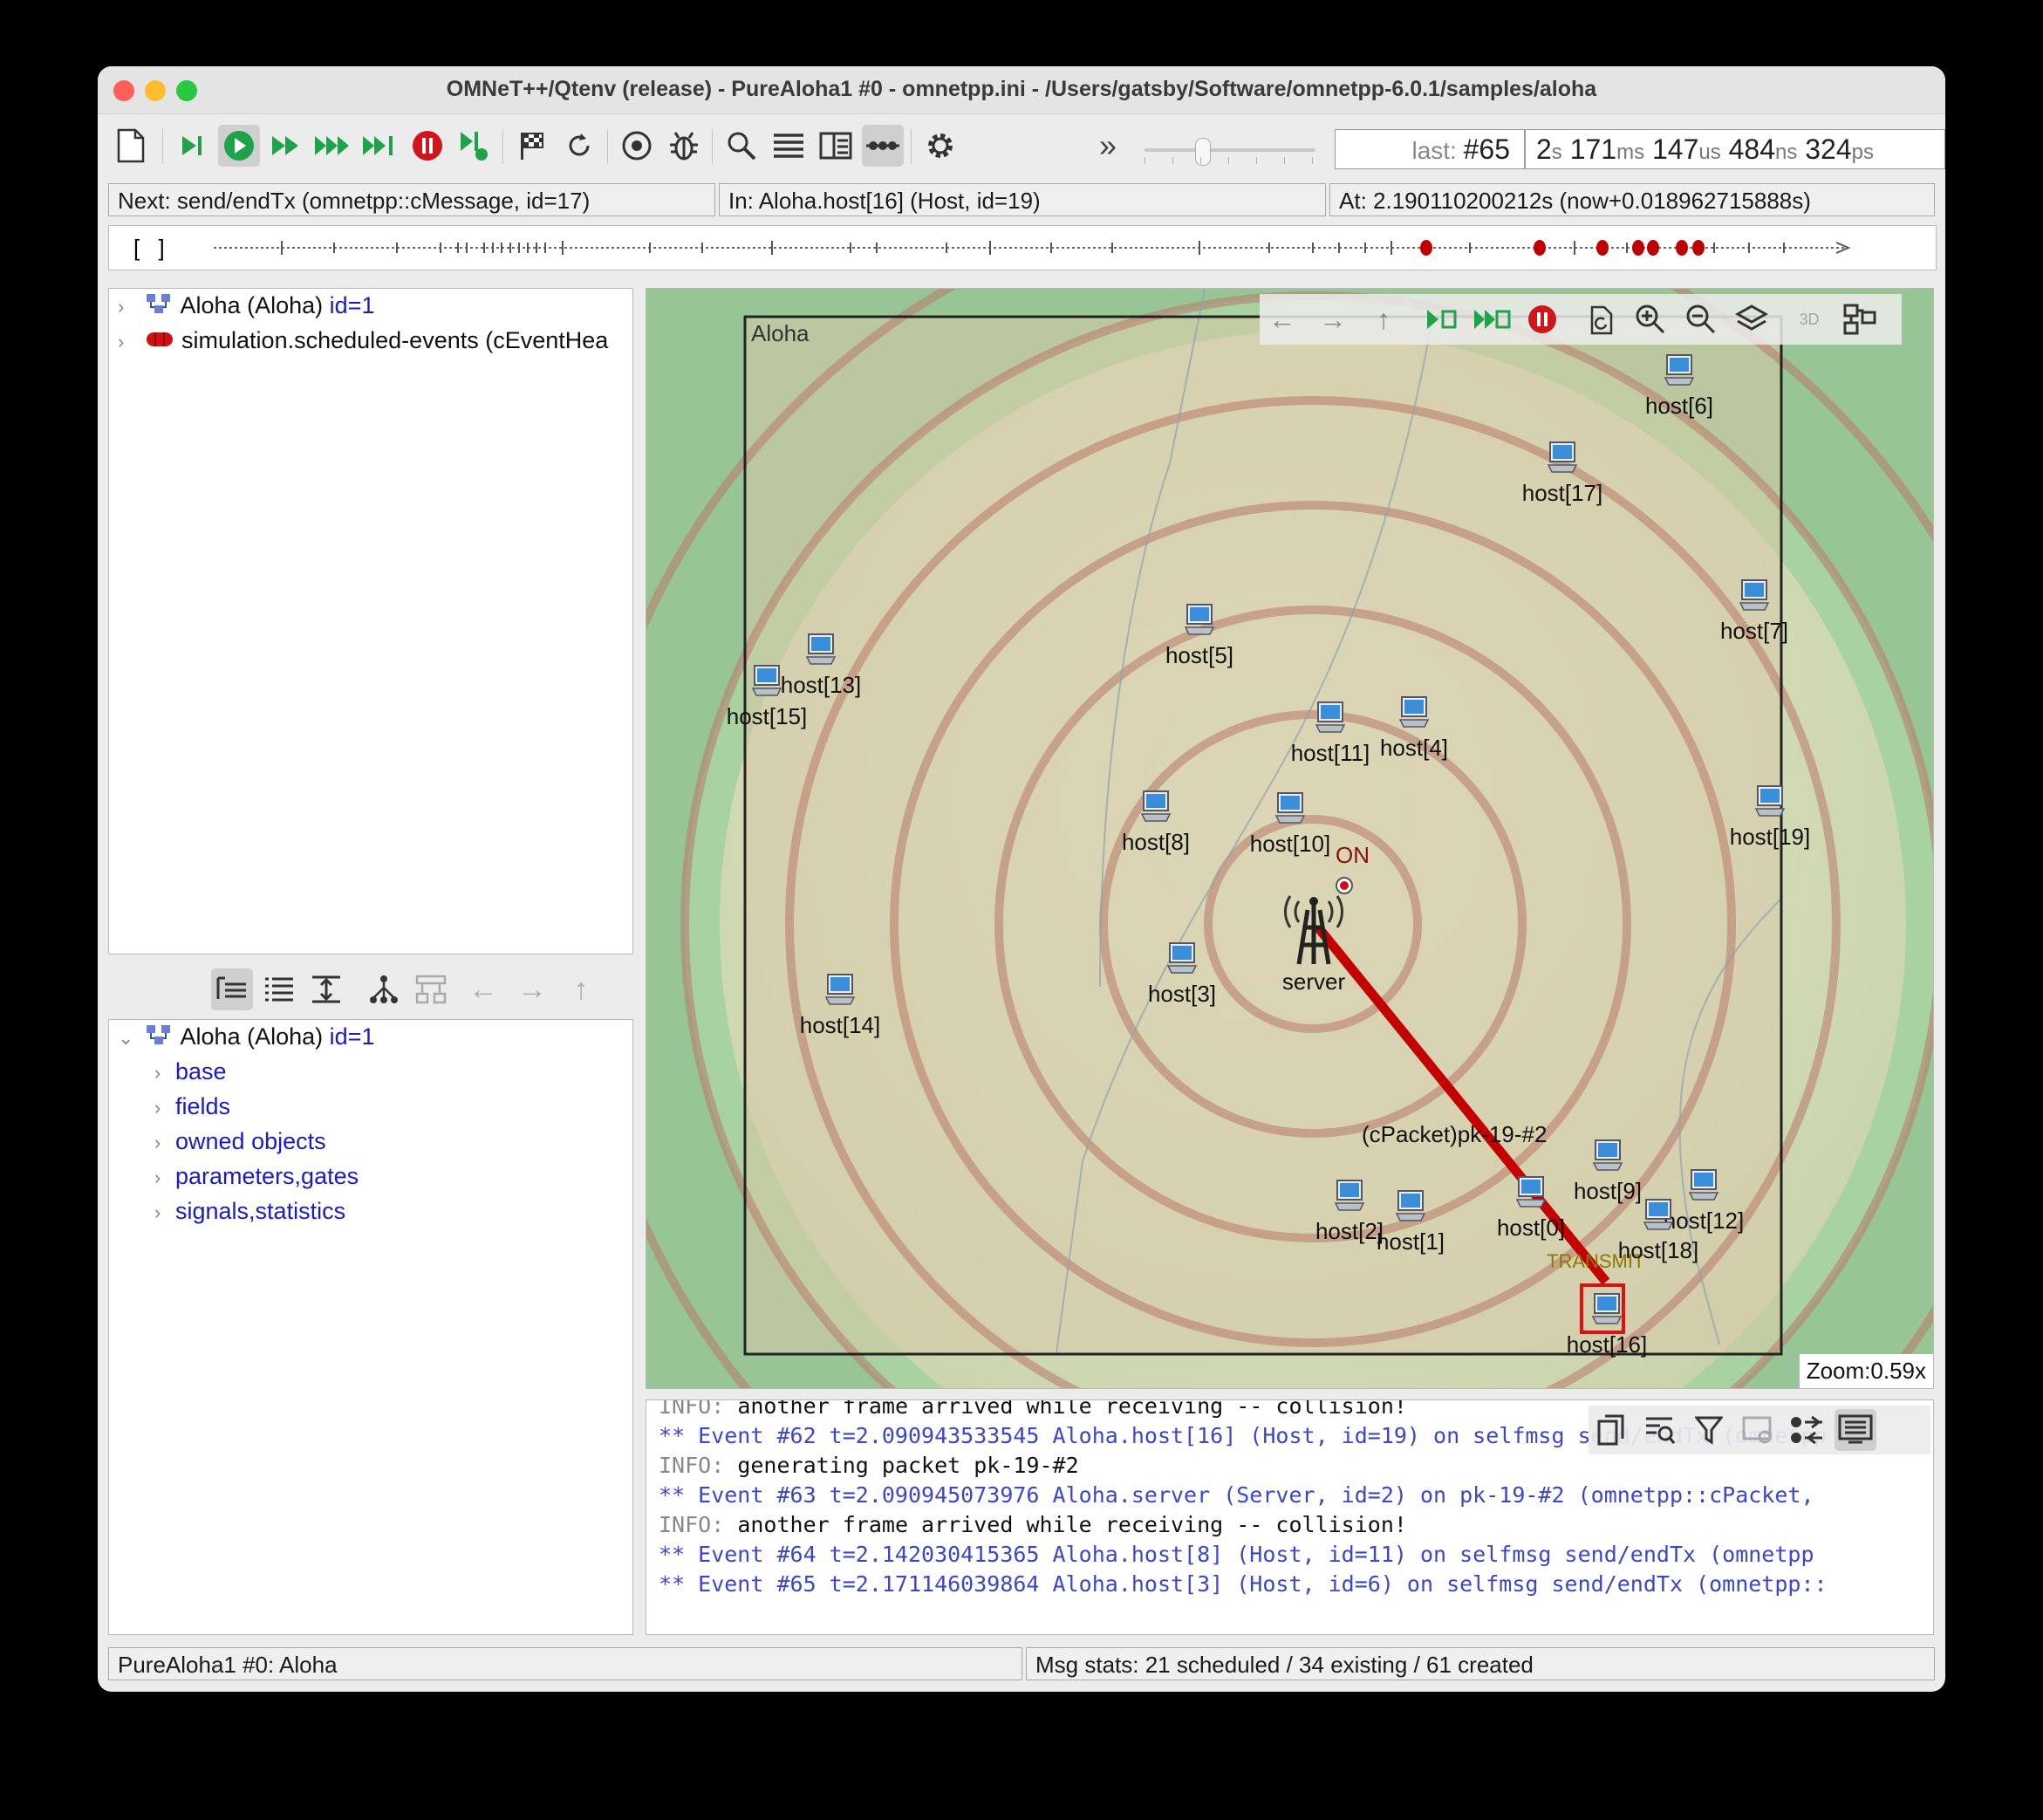  Describe the element at coordinates (1807, 1430) in the screenshot. I see `messages-mode-icon` at that location.